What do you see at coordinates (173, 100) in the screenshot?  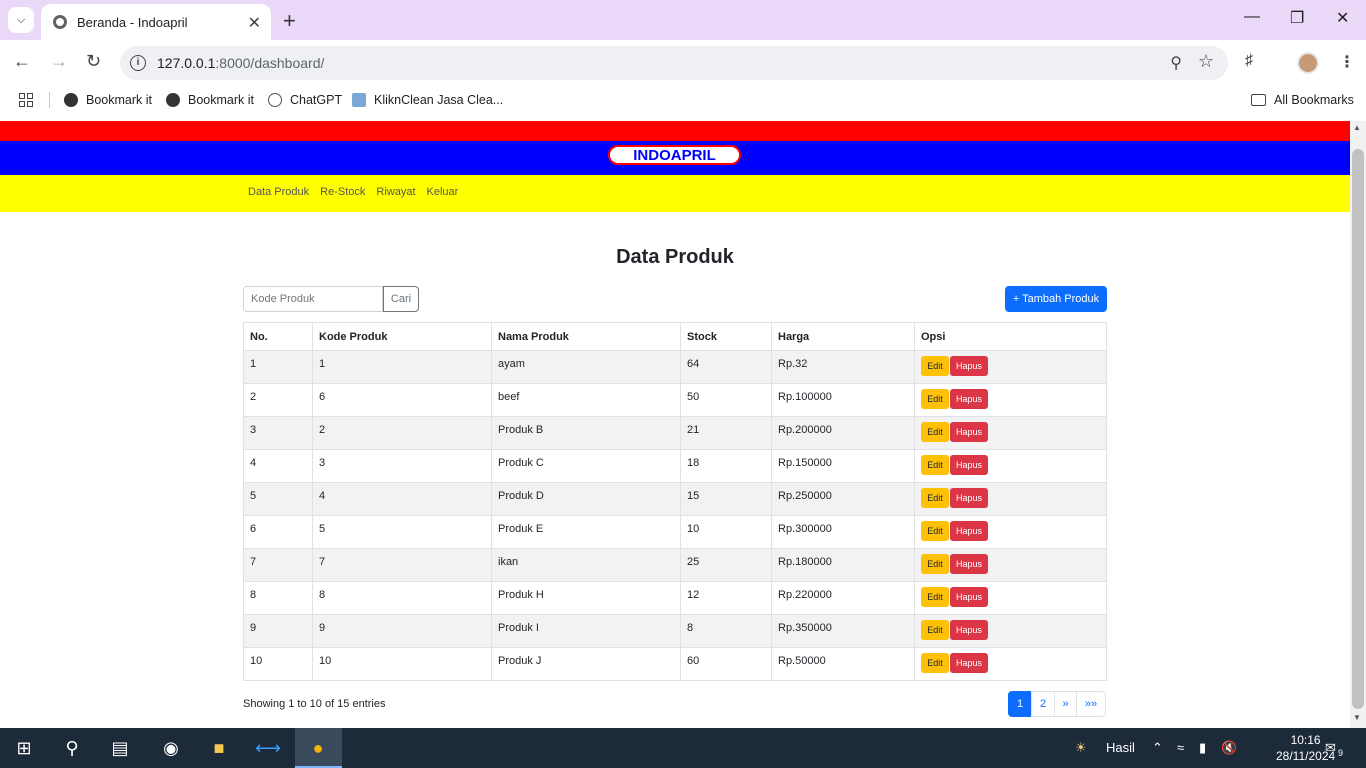 I see `globe-icon` at bounding box center [173, 100].